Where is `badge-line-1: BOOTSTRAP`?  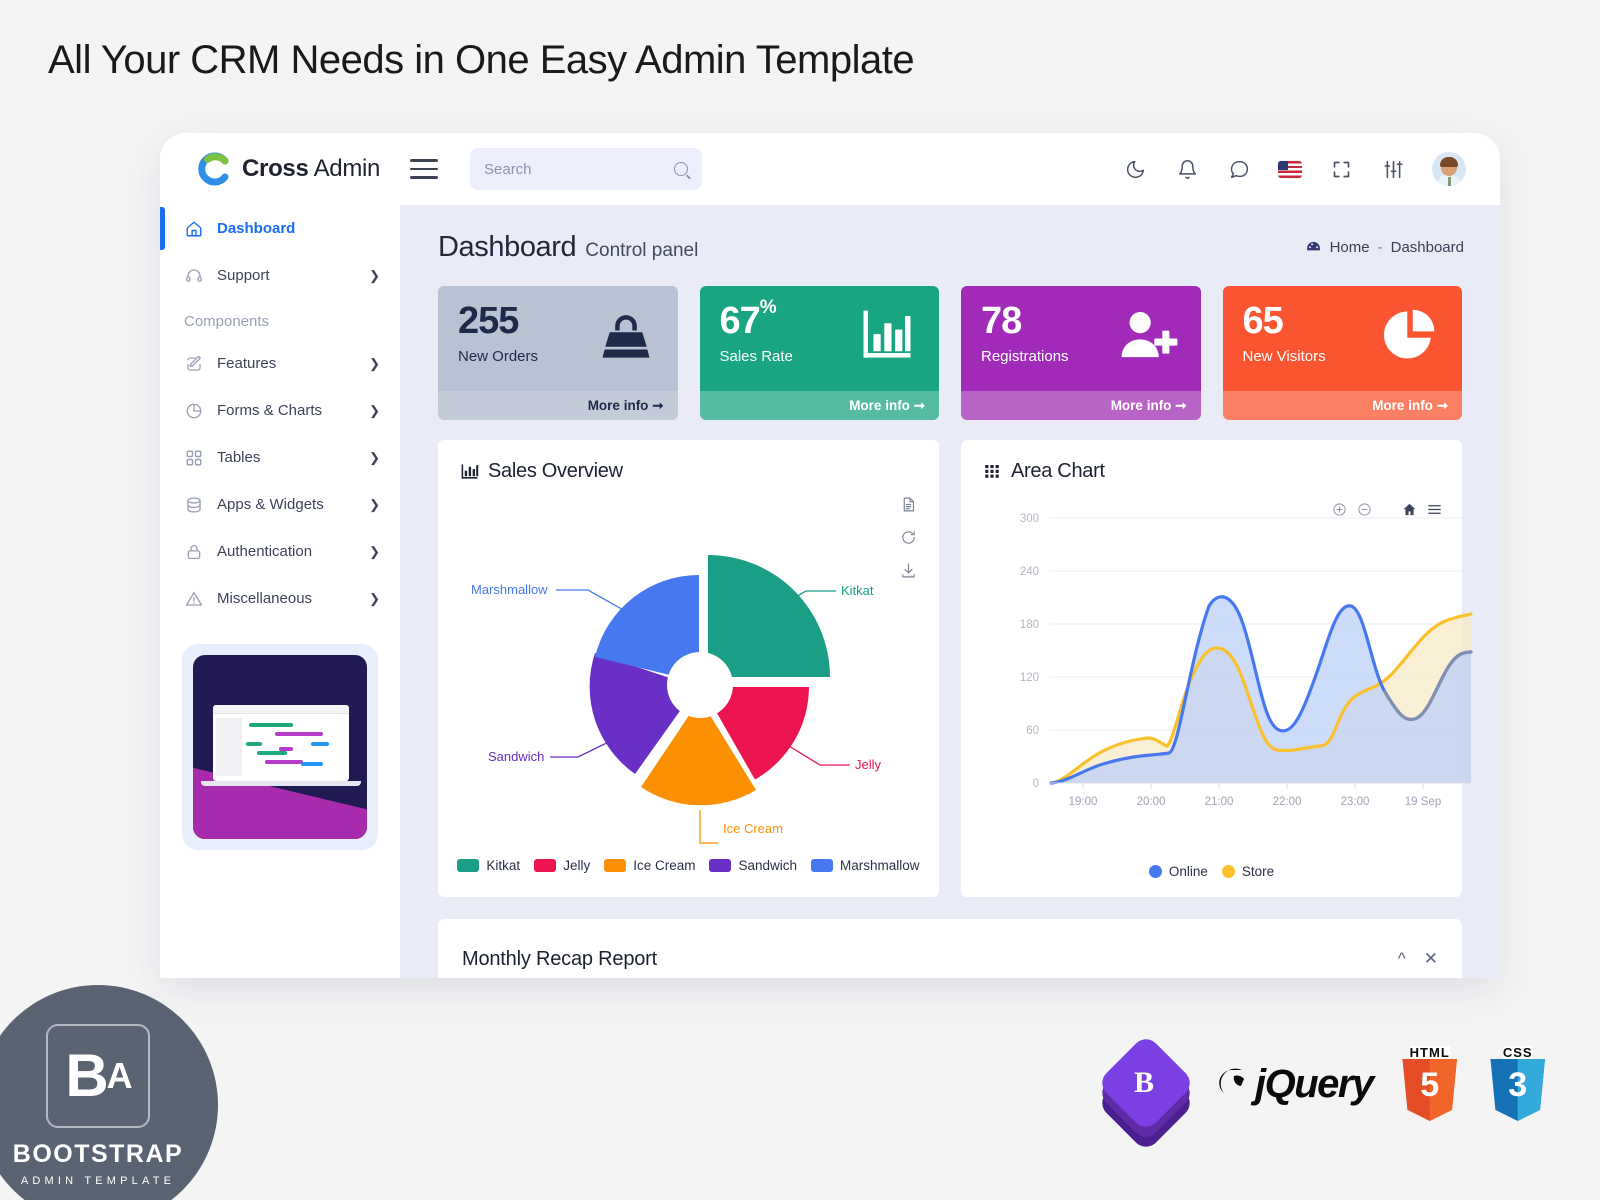
badge-line-1: BOOTSTRAP is located at coordinates (98, 1153).